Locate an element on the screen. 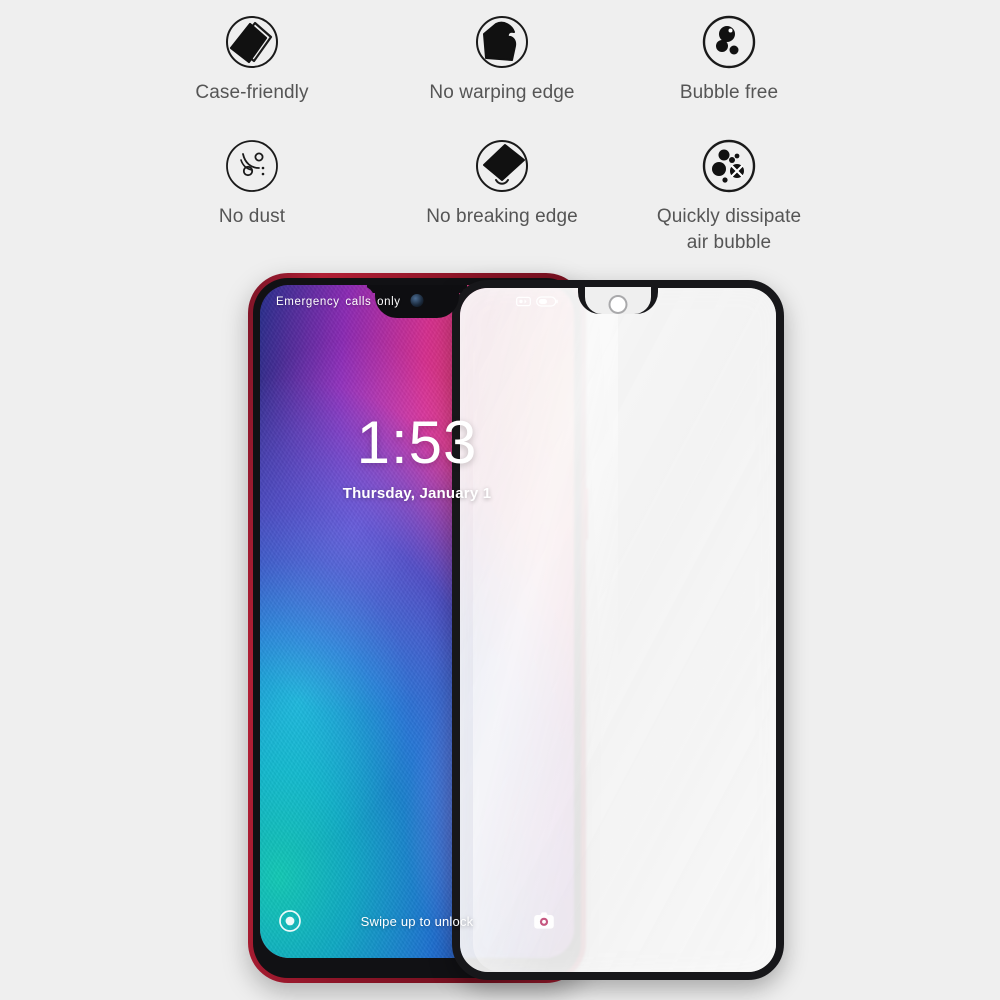 Image resolution: width=1000 pixels, height=1000 pixels. feature-item-bubble-free: Bubble free is located at coordinates (729, 60).